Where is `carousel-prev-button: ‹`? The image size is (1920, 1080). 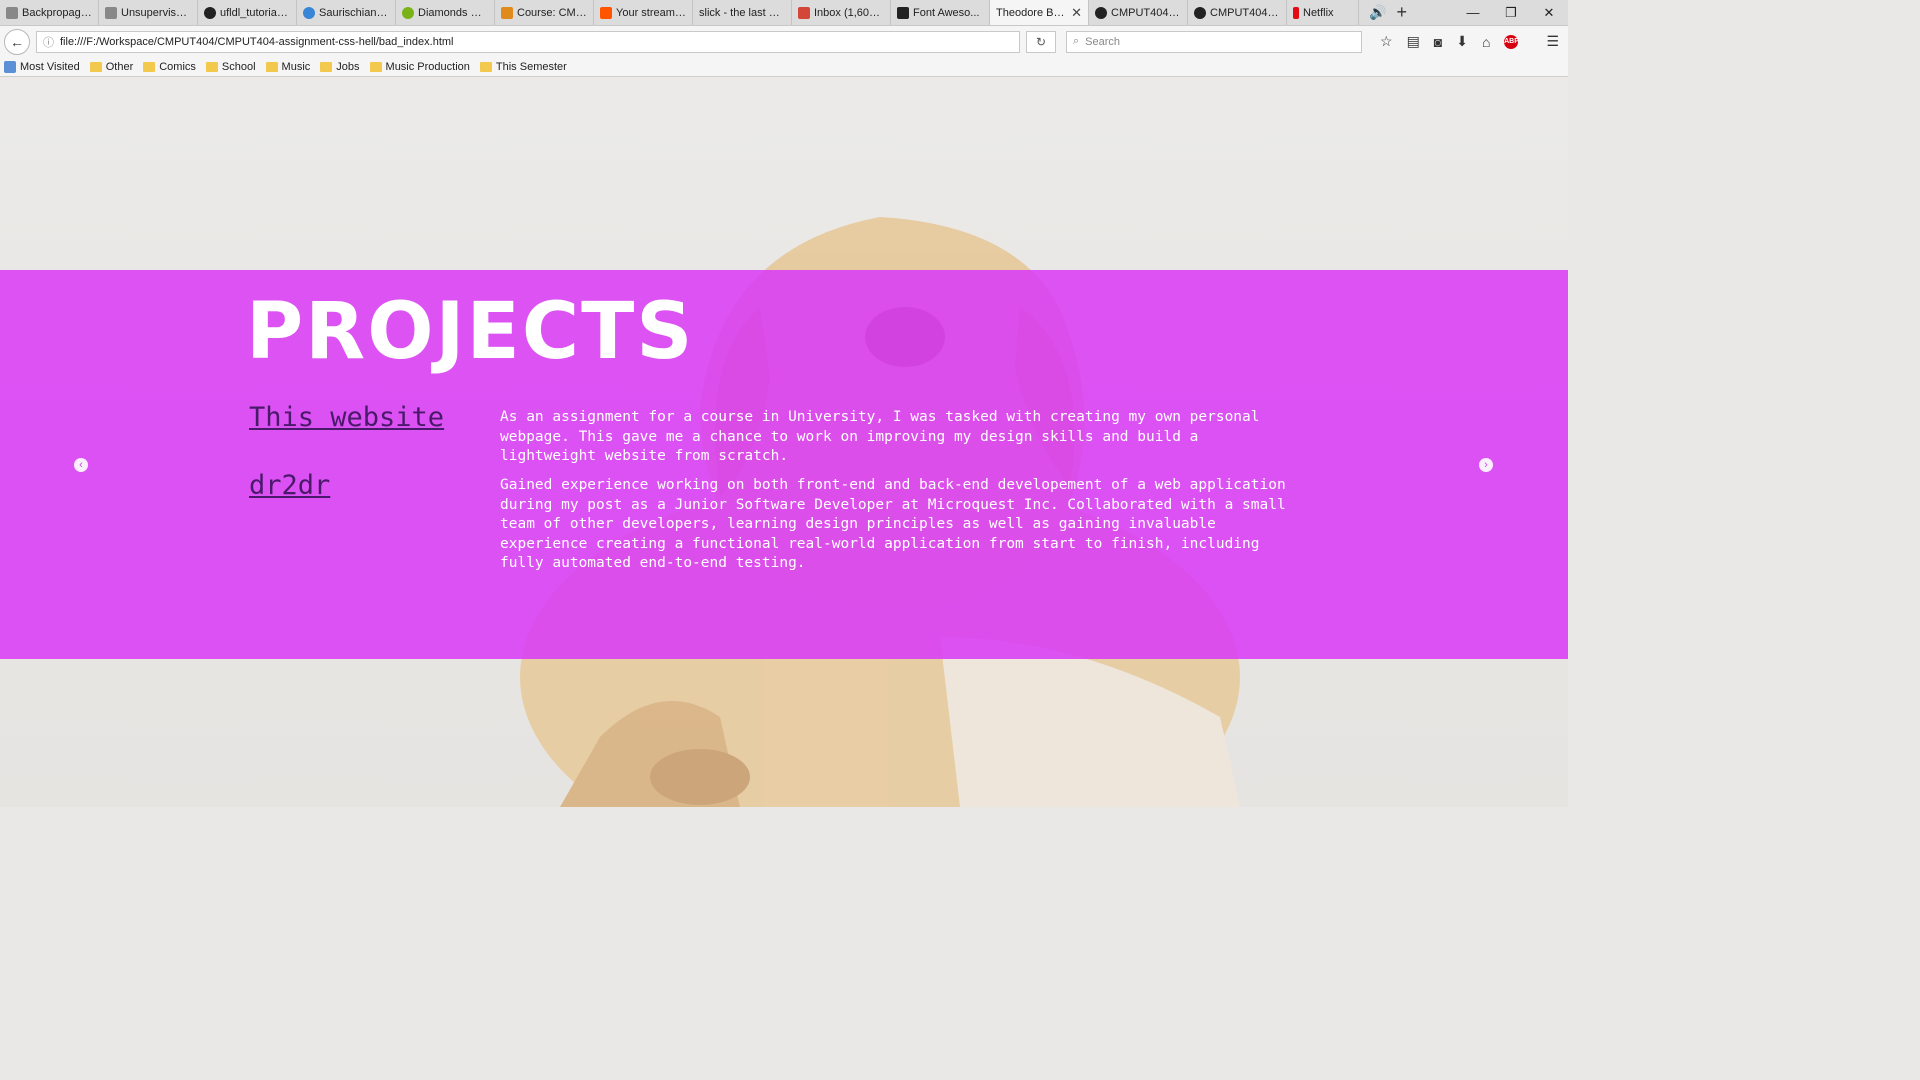
carousel-prev-button: ‹ is located at coordinates (81, 465).